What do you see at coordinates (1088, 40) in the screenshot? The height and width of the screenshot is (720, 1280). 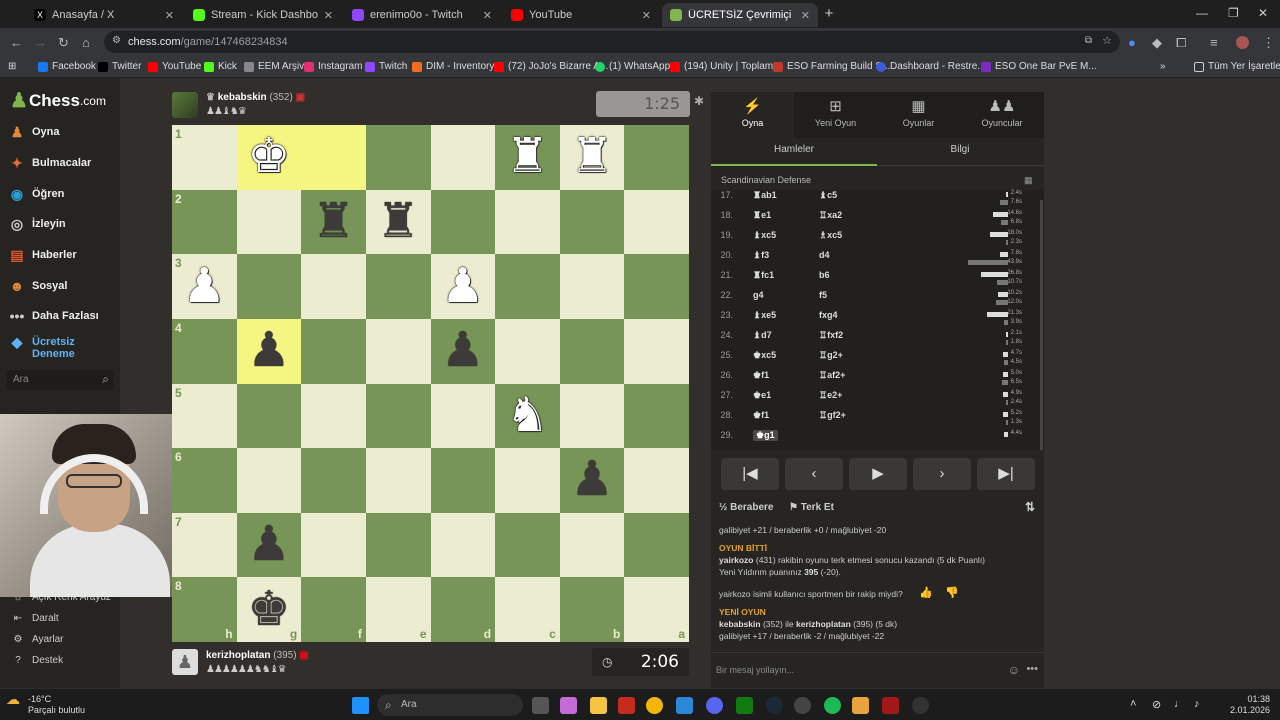 I see `install-app-icon: ⧉` at bounding box center [1088, 40].